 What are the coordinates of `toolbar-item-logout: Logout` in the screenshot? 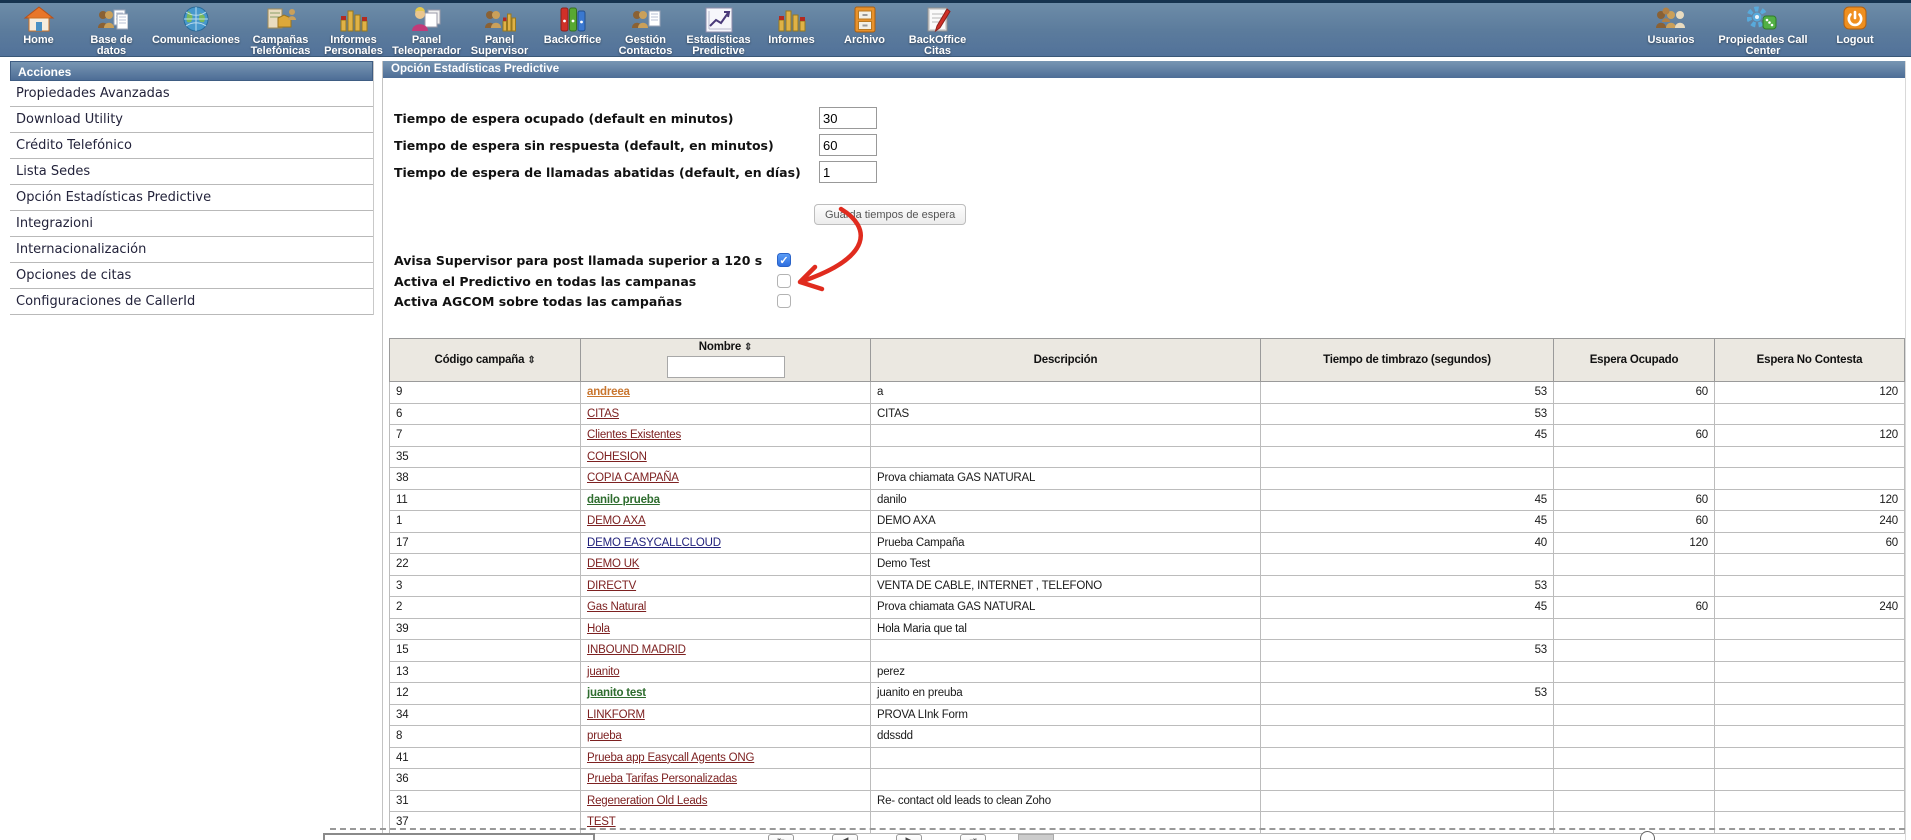 It's located at (1855, 31).